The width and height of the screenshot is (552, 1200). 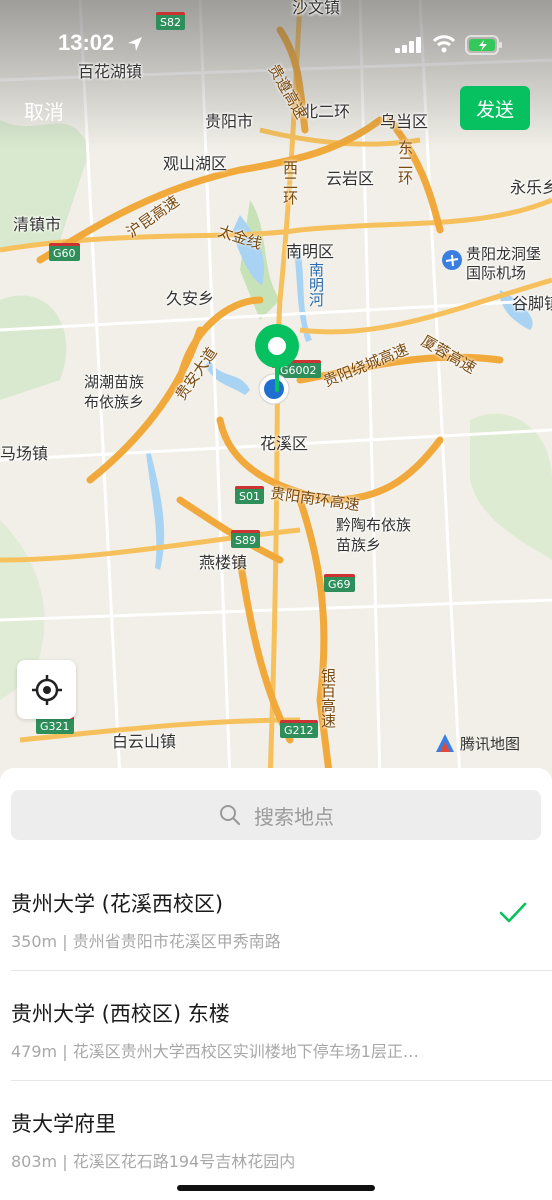 What do you see at coordinates (190, 298) in the screenshot?
I see `place-jiuan: 久安乡` at bounding box center [190, 298].